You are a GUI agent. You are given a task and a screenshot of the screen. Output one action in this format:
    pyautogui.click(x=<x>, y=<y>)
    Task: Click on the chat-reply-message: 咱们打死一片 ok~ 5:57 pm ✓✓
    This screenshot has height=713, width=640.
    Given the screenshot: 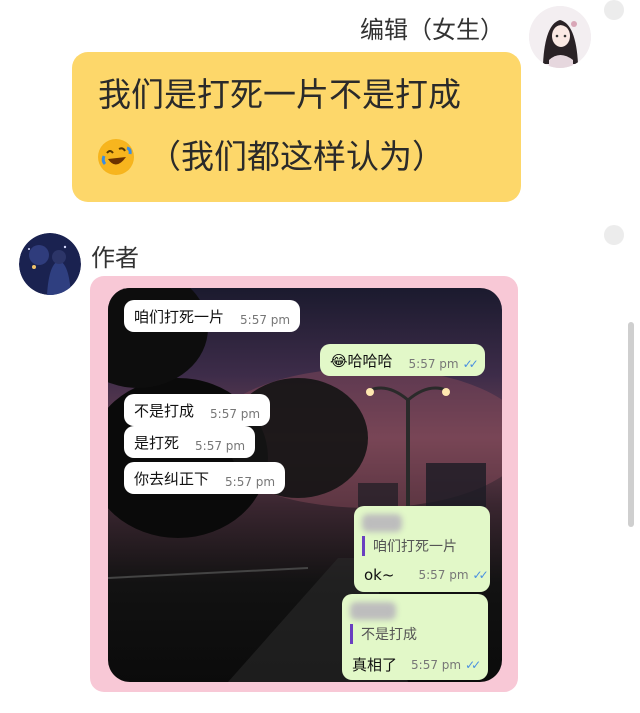 What is the action you would take?
    pyautogui.click(x=422, y=549)
    